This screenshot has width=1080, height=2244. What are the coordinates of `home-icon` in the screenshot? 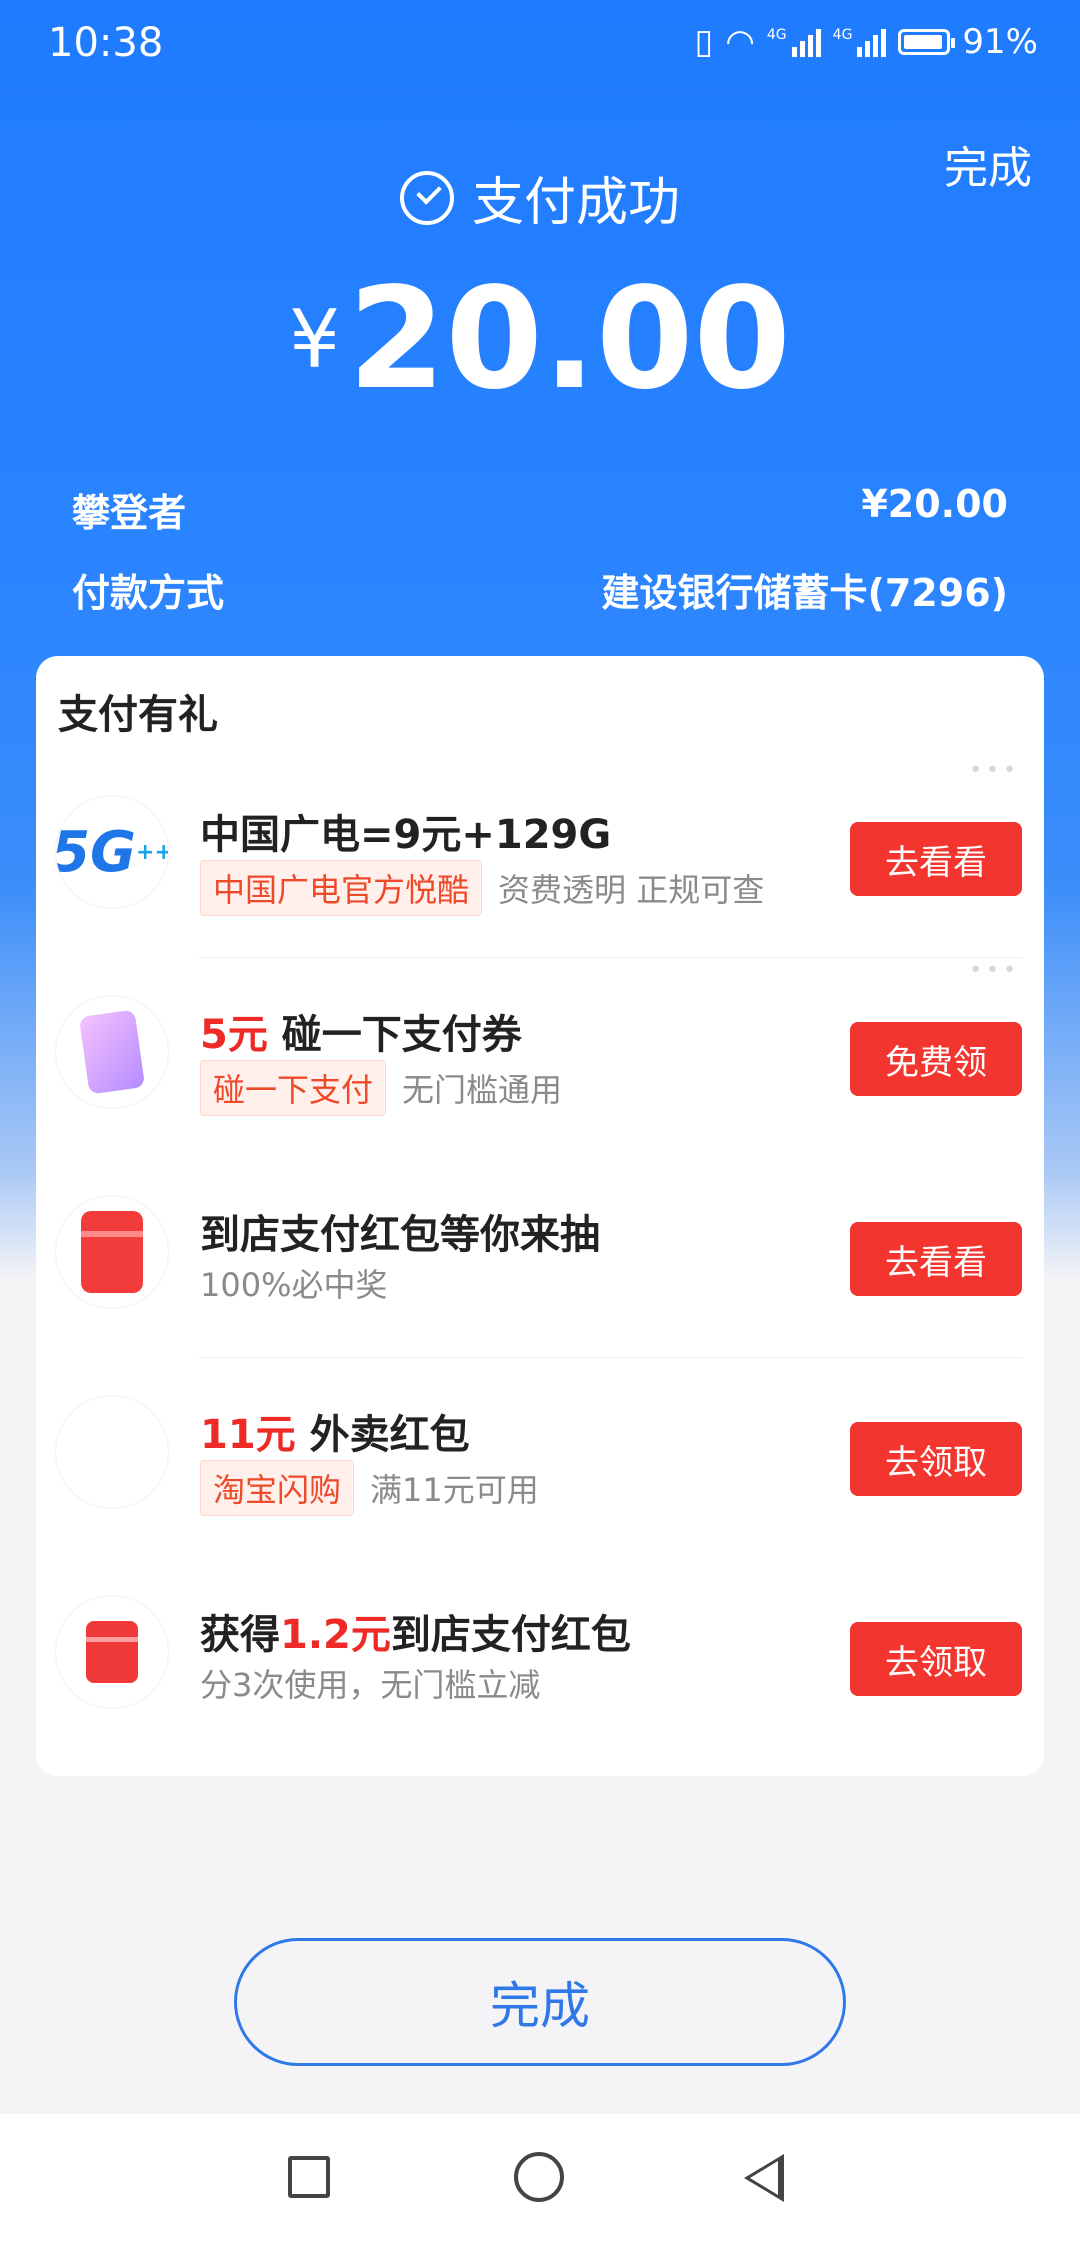 It's located at (539, 2177).